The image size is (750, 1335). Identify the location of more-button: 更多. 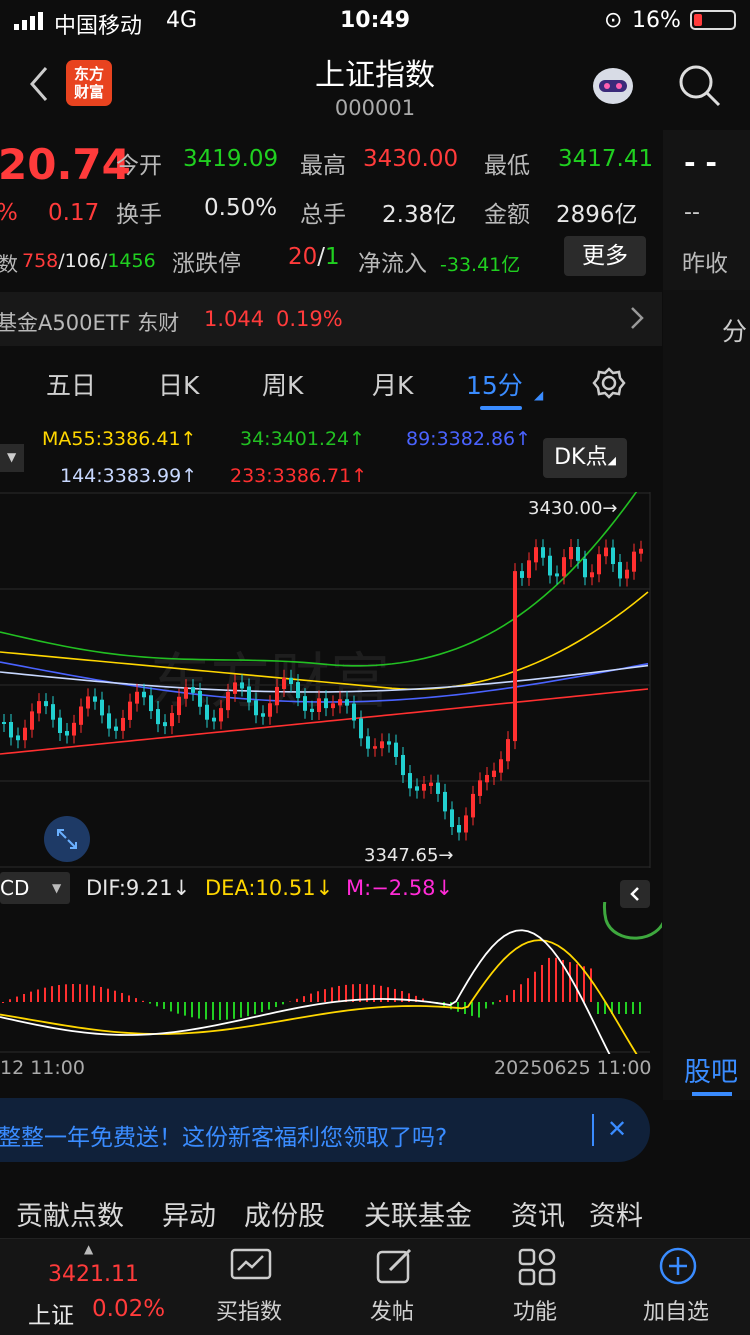
(605, 256).